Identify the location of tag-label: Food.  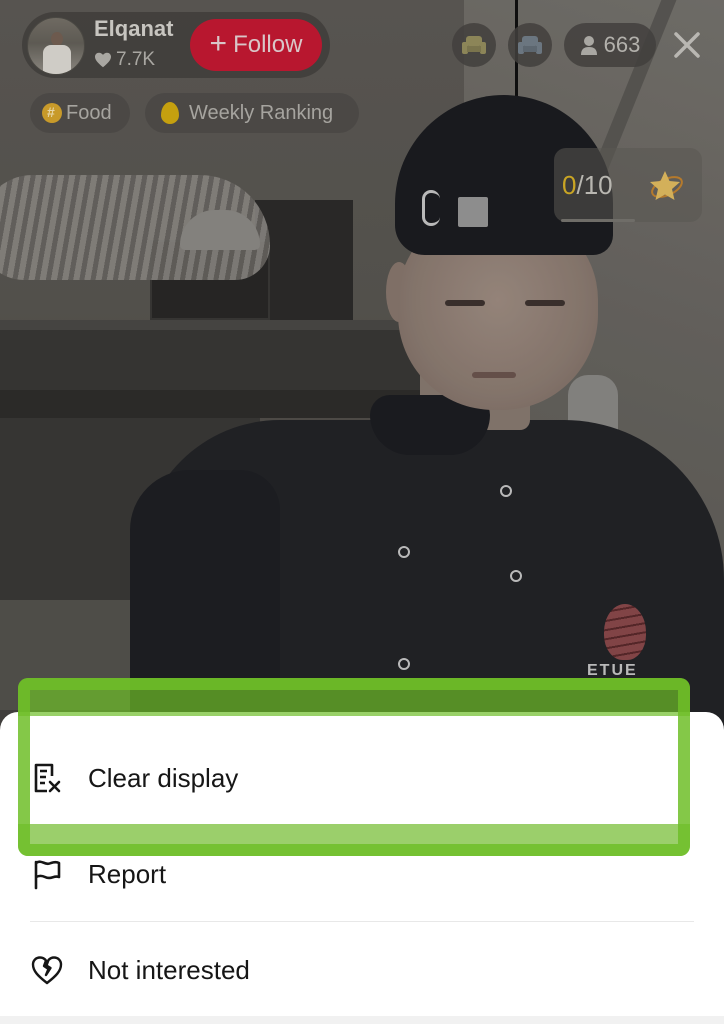
(89, 112).